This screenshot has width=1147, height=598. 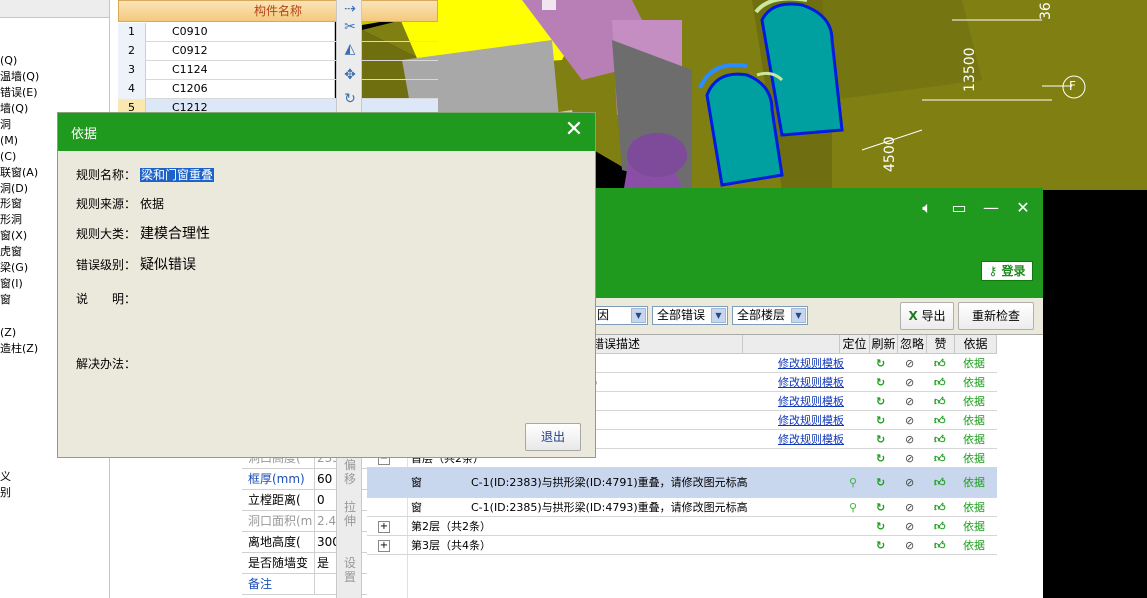 What do you see at coordinates (350, 514) in the screenshot?
I see `stretch-tool: 拉伸` at bounding box center [350, 514].